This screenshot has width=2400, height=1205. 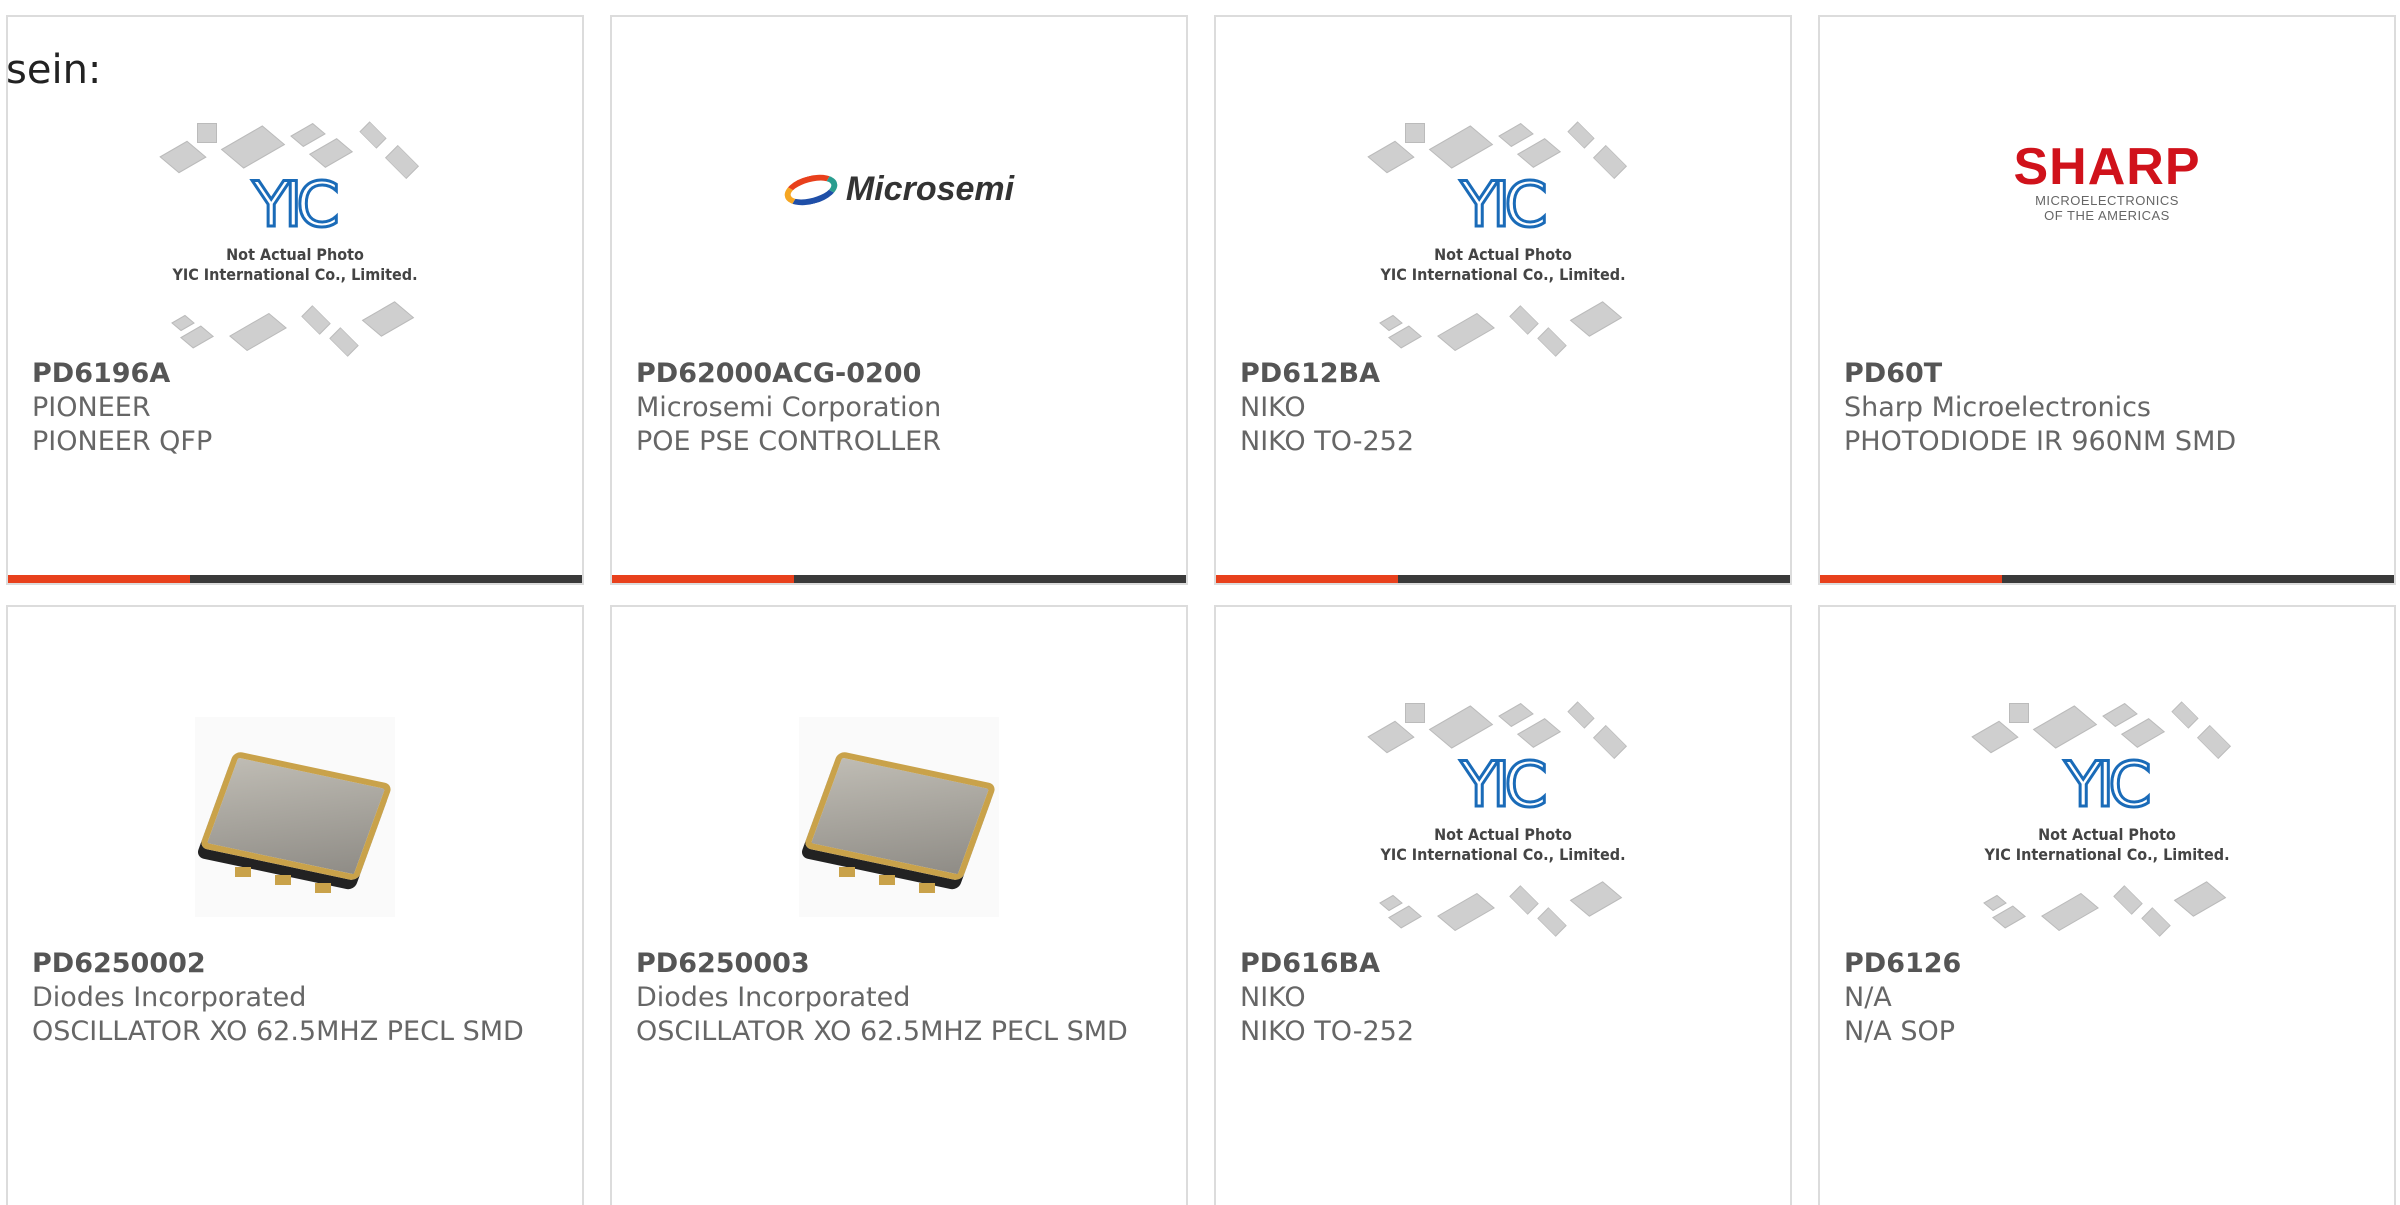 What do you see at coordinates (1997, 407) in the screenshot?
I see `manufacturer: Sharp Microelectronics` at bounding box center [1997, 407].